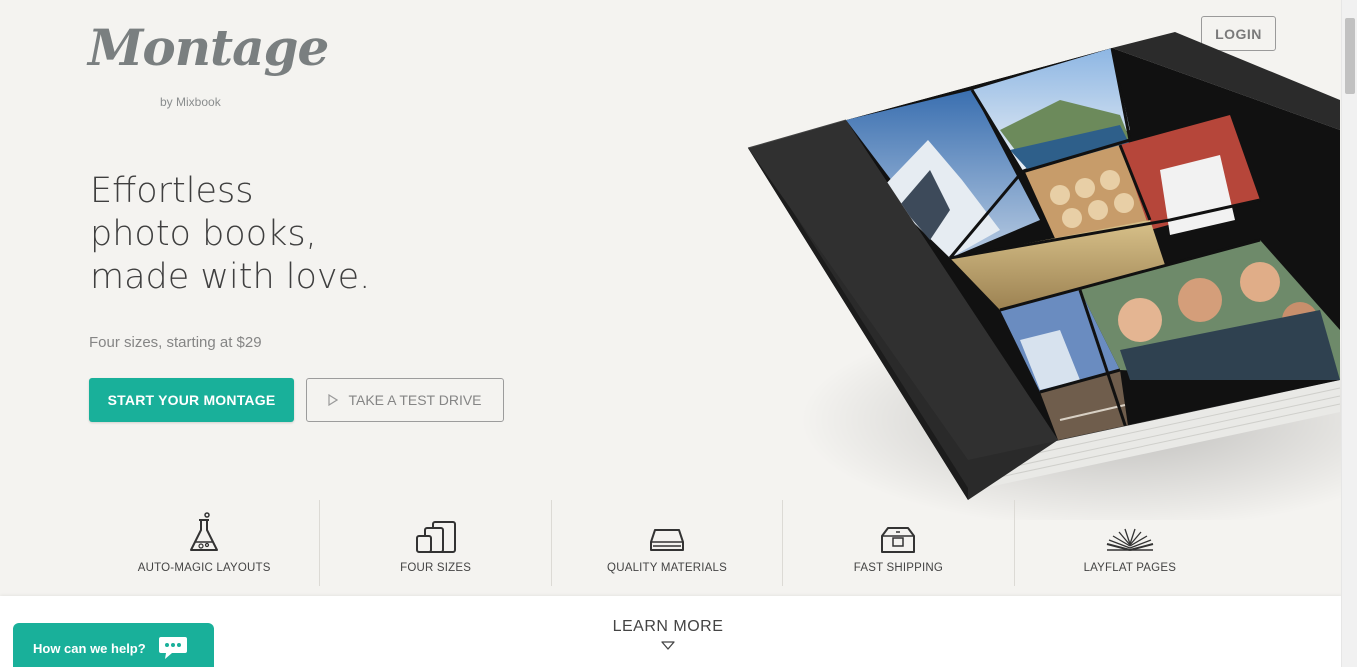 This screenshot has height=667, width=1357. I want to click on help-chat-button: How can we help?, so click(113, 645).